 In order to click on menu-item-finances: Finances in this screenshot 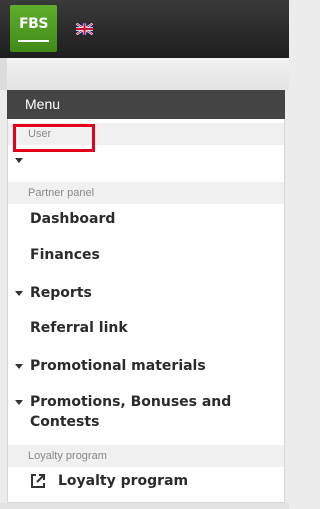, I will do `click(146, 258)`.